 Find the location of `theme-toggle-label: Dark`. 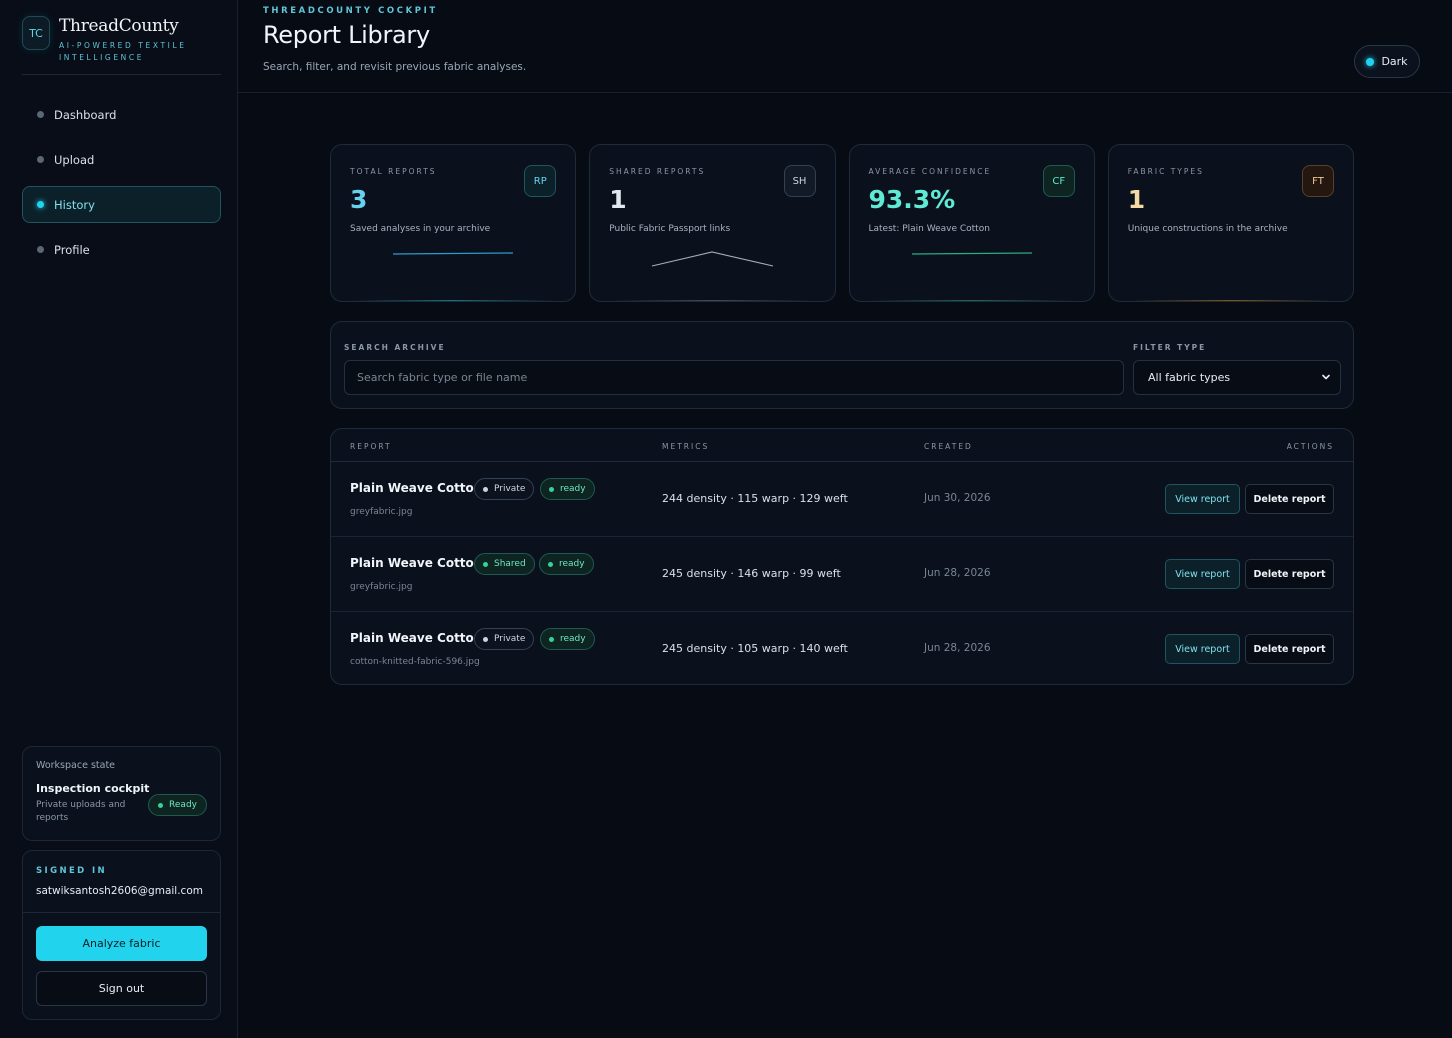

theme-toggle-label: Dark is located at coordinates (1394, 61).